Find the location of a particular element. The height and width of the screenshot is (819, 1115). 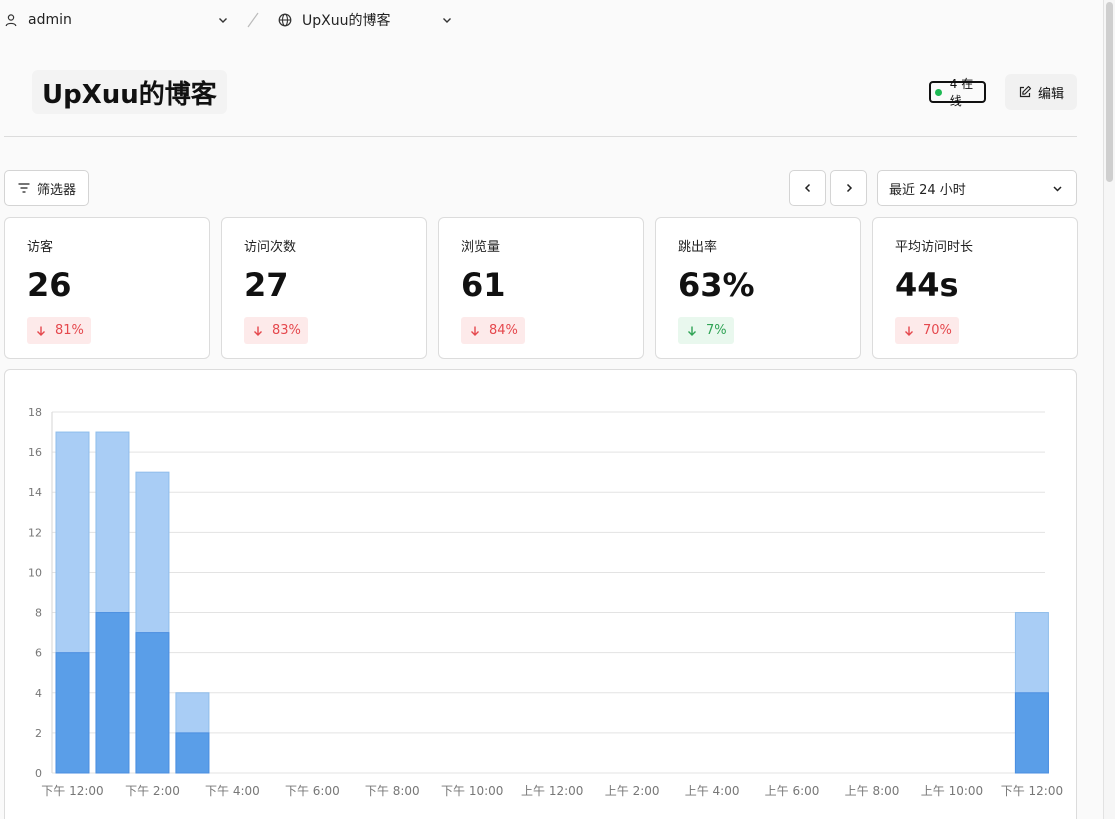

edit-button: 编辑 is located at coordinates (1041, 92).